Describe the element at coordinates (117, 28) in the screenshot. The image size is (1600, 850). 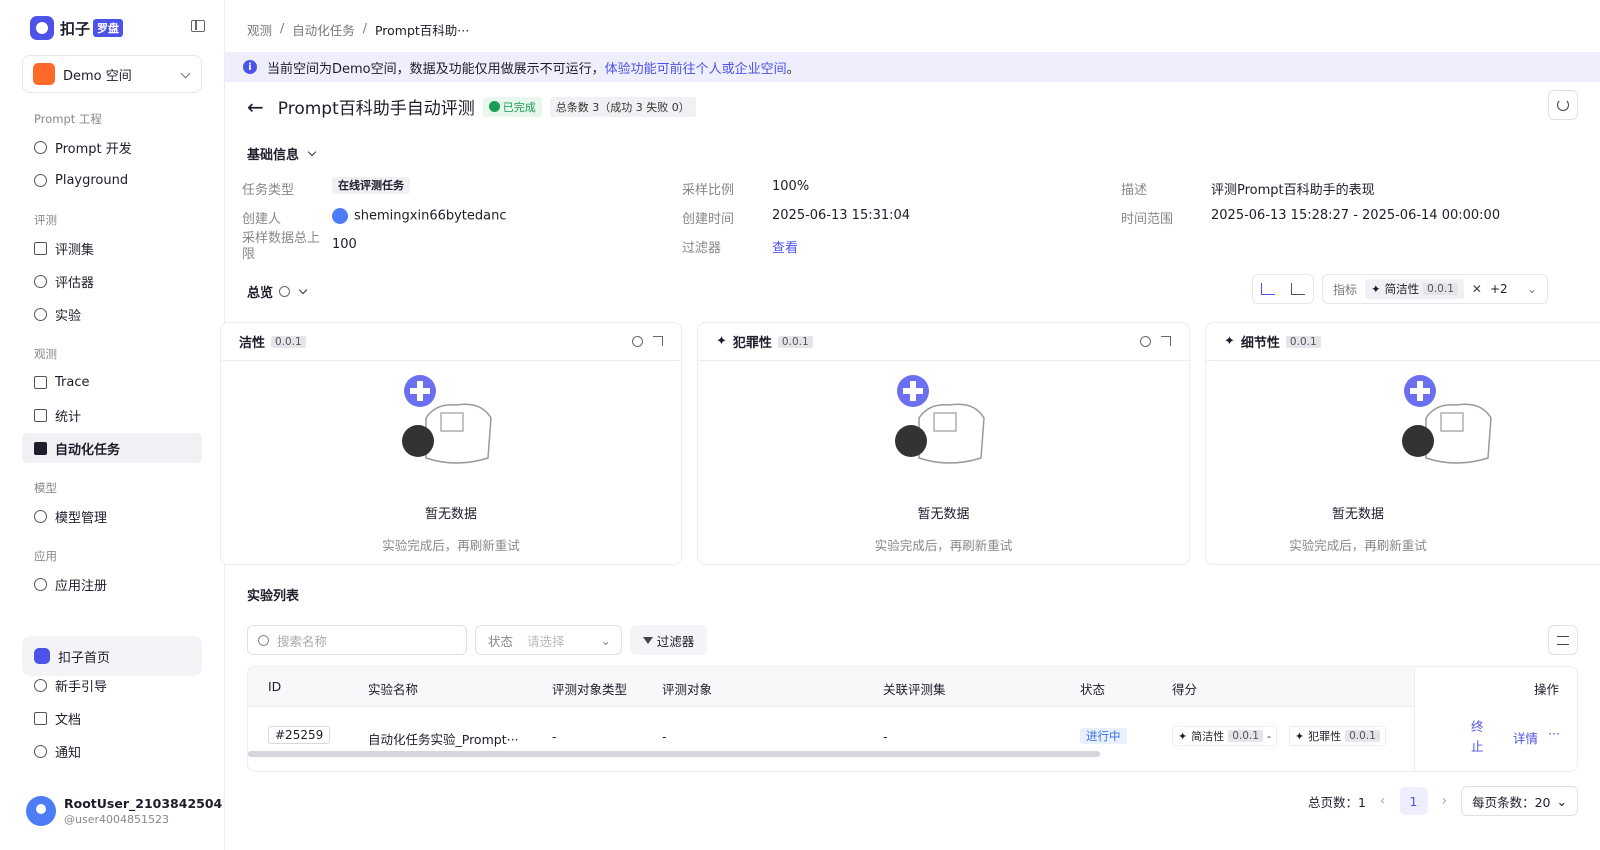
I see `logo: 扣子 罗盘` at that location.